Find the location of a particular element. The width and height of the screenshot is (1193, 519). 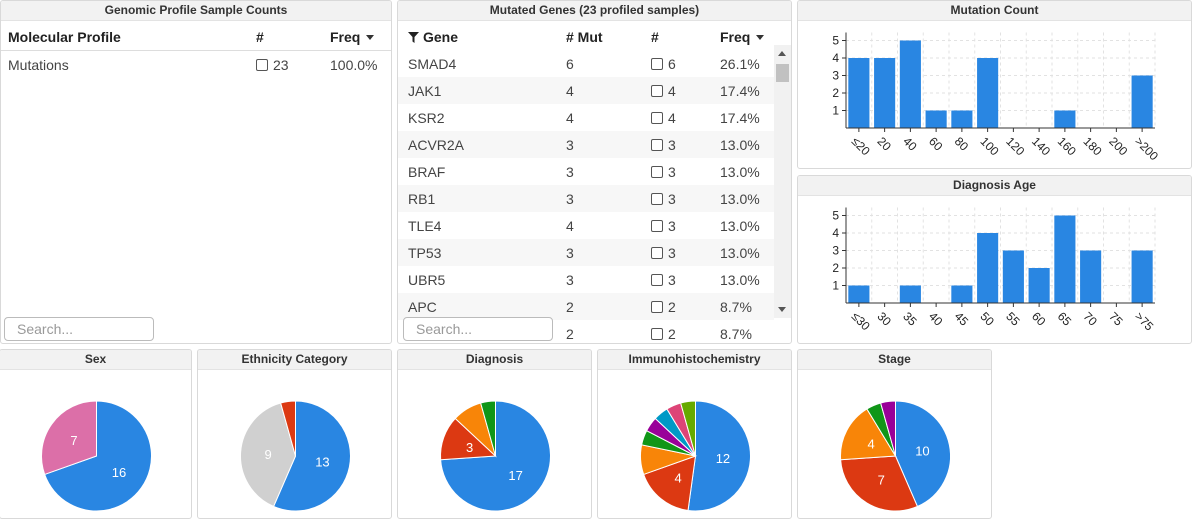

x-tick-label: 180 is located at coordinates (1093, 146).